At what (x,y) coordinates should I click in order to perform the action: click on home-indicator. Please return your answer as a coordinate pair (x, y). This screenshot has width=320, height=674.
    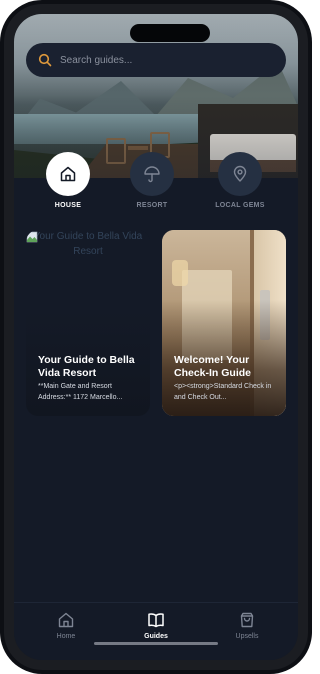
    Looking at the image, I should click on (156, 643).